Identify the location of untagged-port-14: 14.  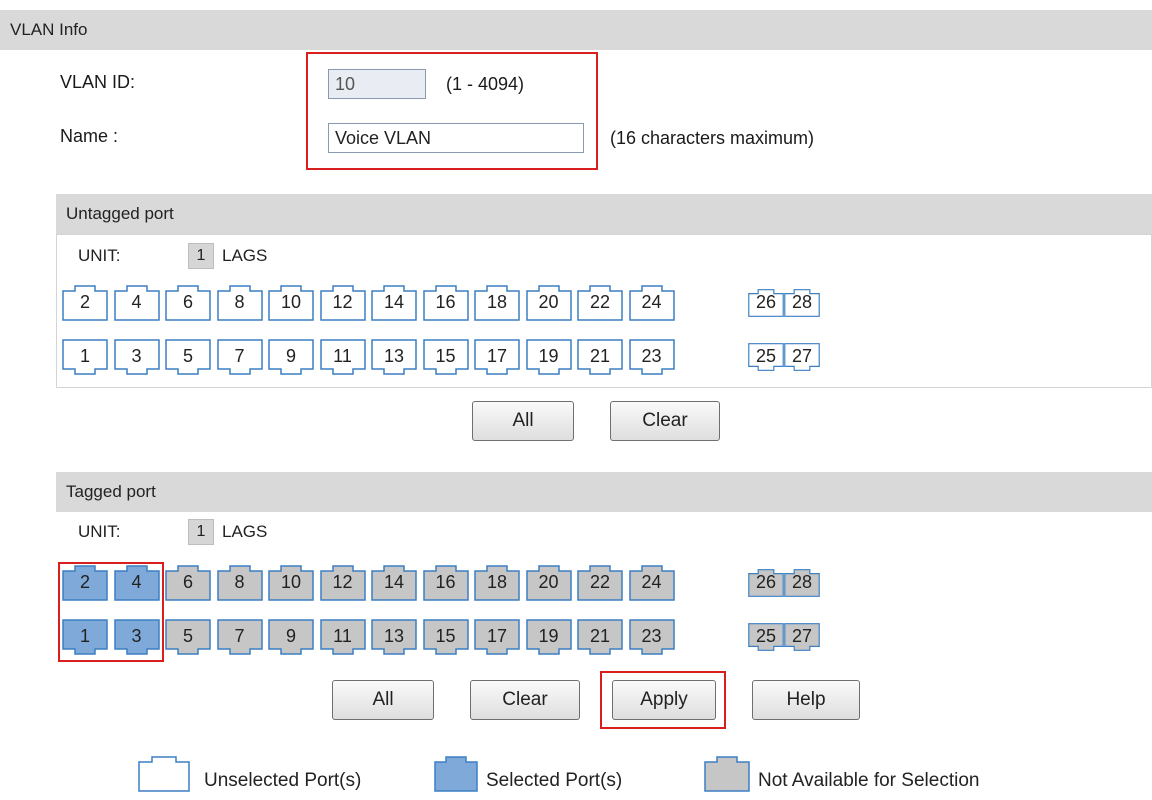
(394, 303).